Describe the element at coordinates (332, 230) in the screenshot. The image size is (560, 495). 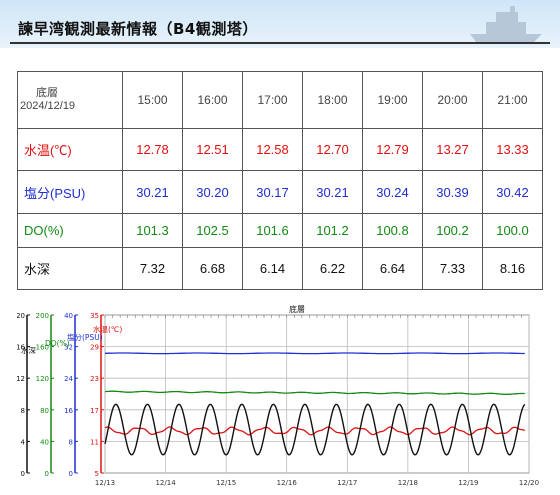
I see `table-cell: 101.2` at that location.